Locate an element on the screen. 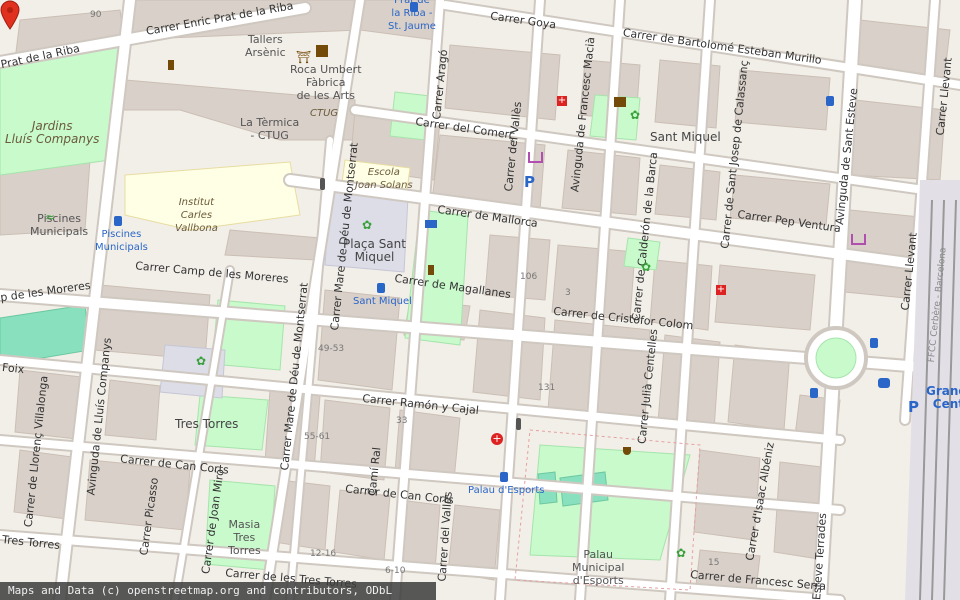 This screenshot has height=600, width=960. roundabout-island is located at coordinates (836, 358).